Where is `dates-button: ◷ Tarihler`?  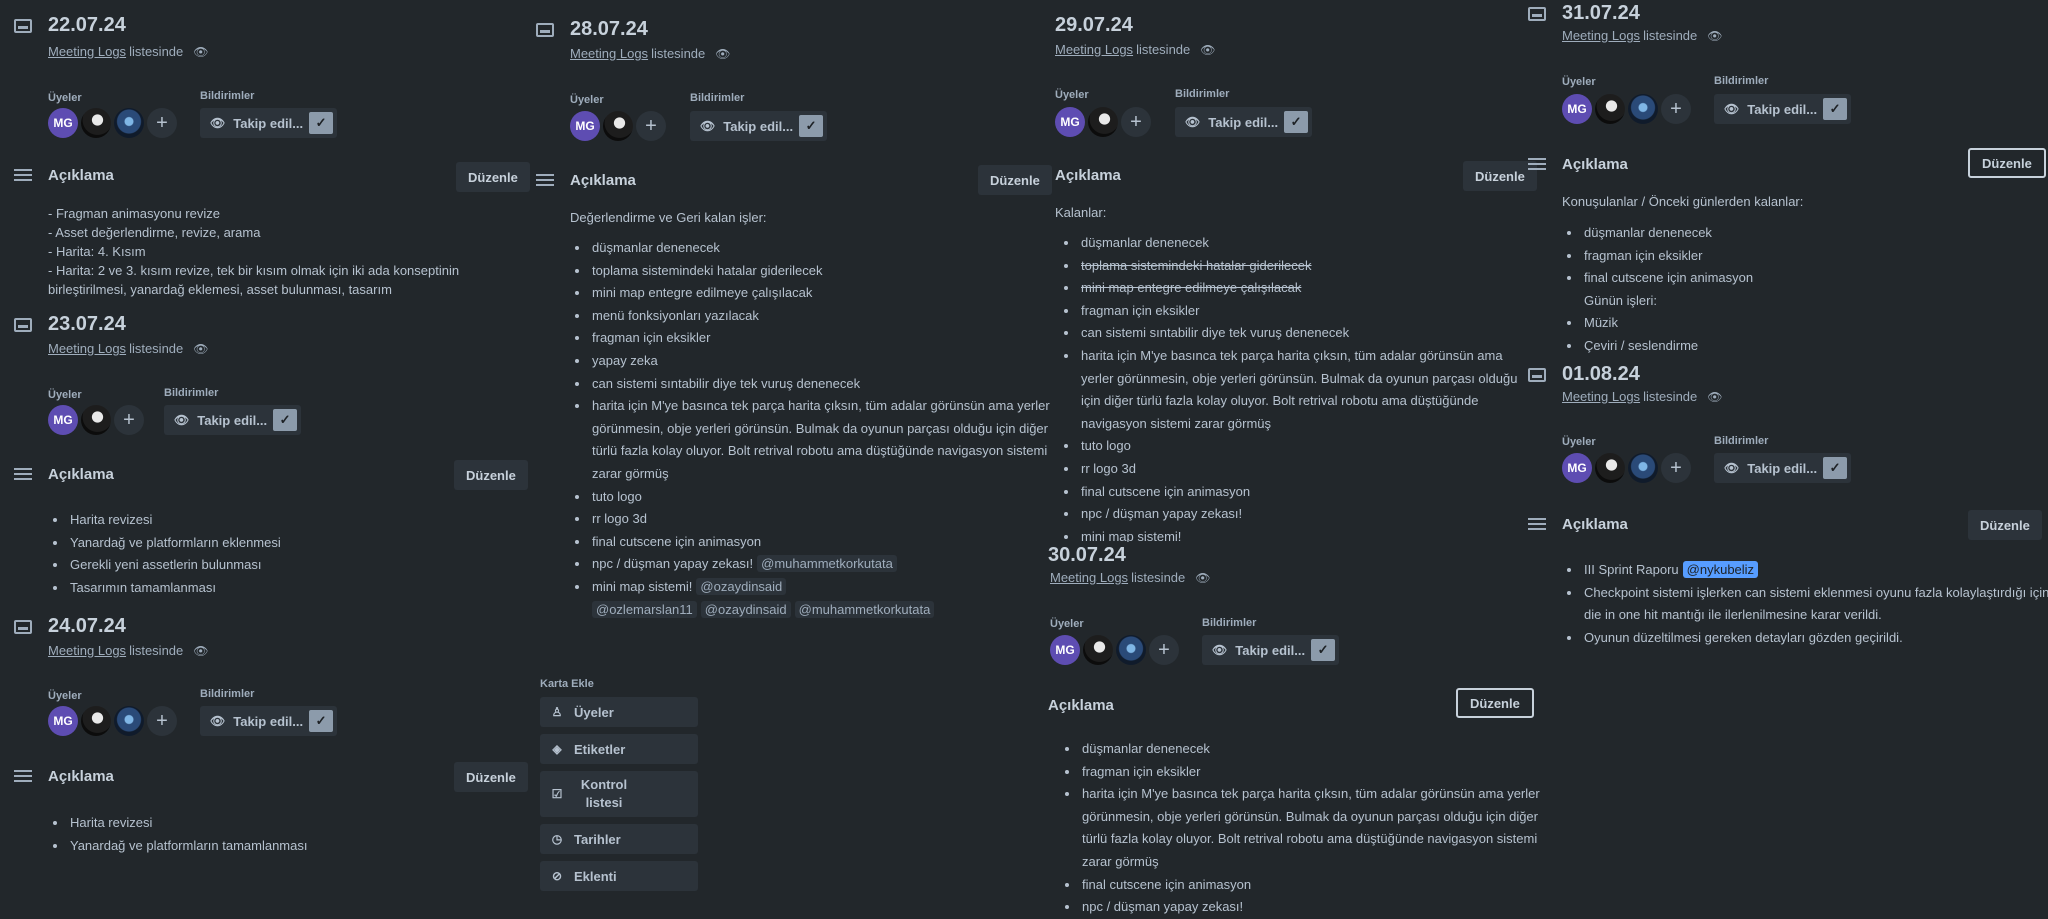 dates-button: ◷ Tarihler is located at coordinates (619, 839).